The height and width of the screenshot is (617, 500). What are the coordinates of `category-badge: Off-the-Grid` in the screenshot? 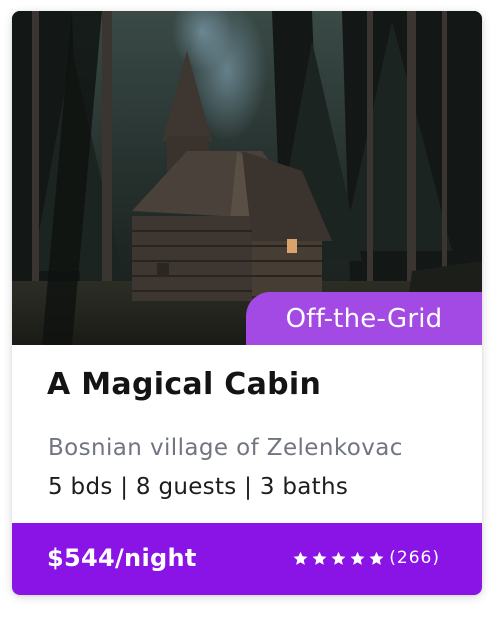 It's located at (364, 318).